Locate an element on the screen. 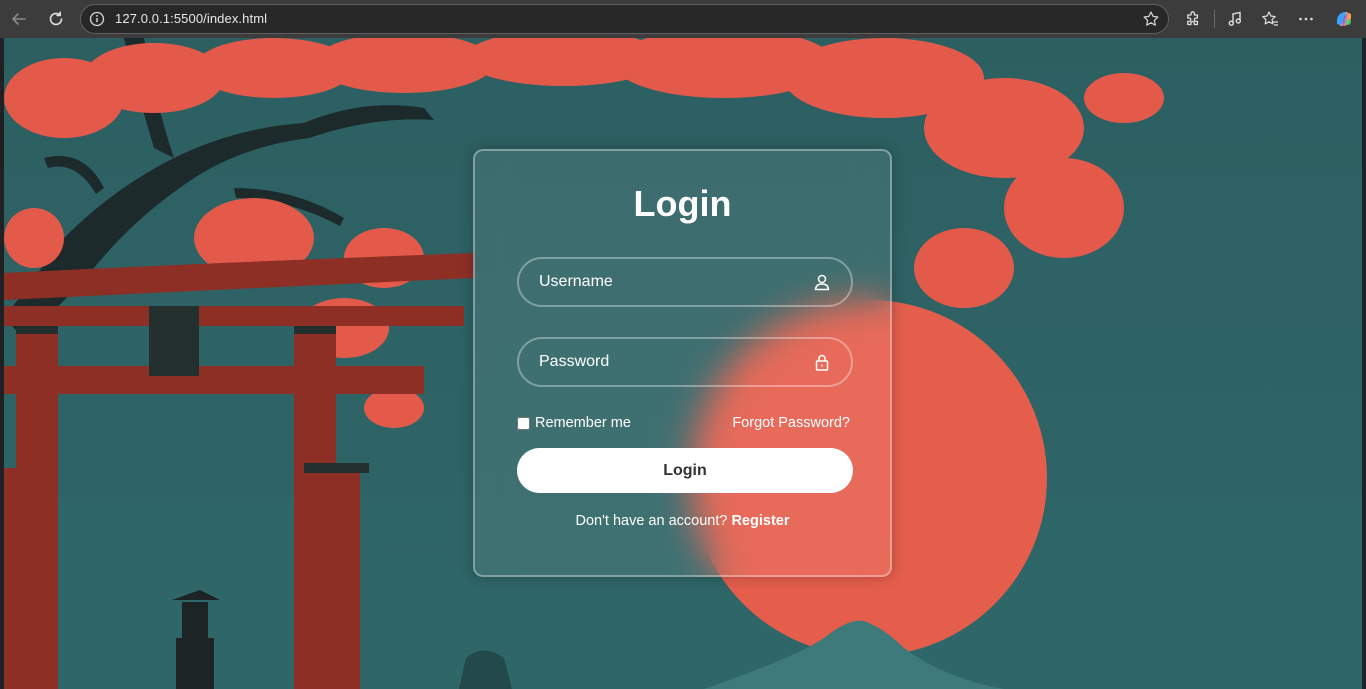 The image size is (1366, 689). back-arrow-icon is located at coordinates (19, 19).